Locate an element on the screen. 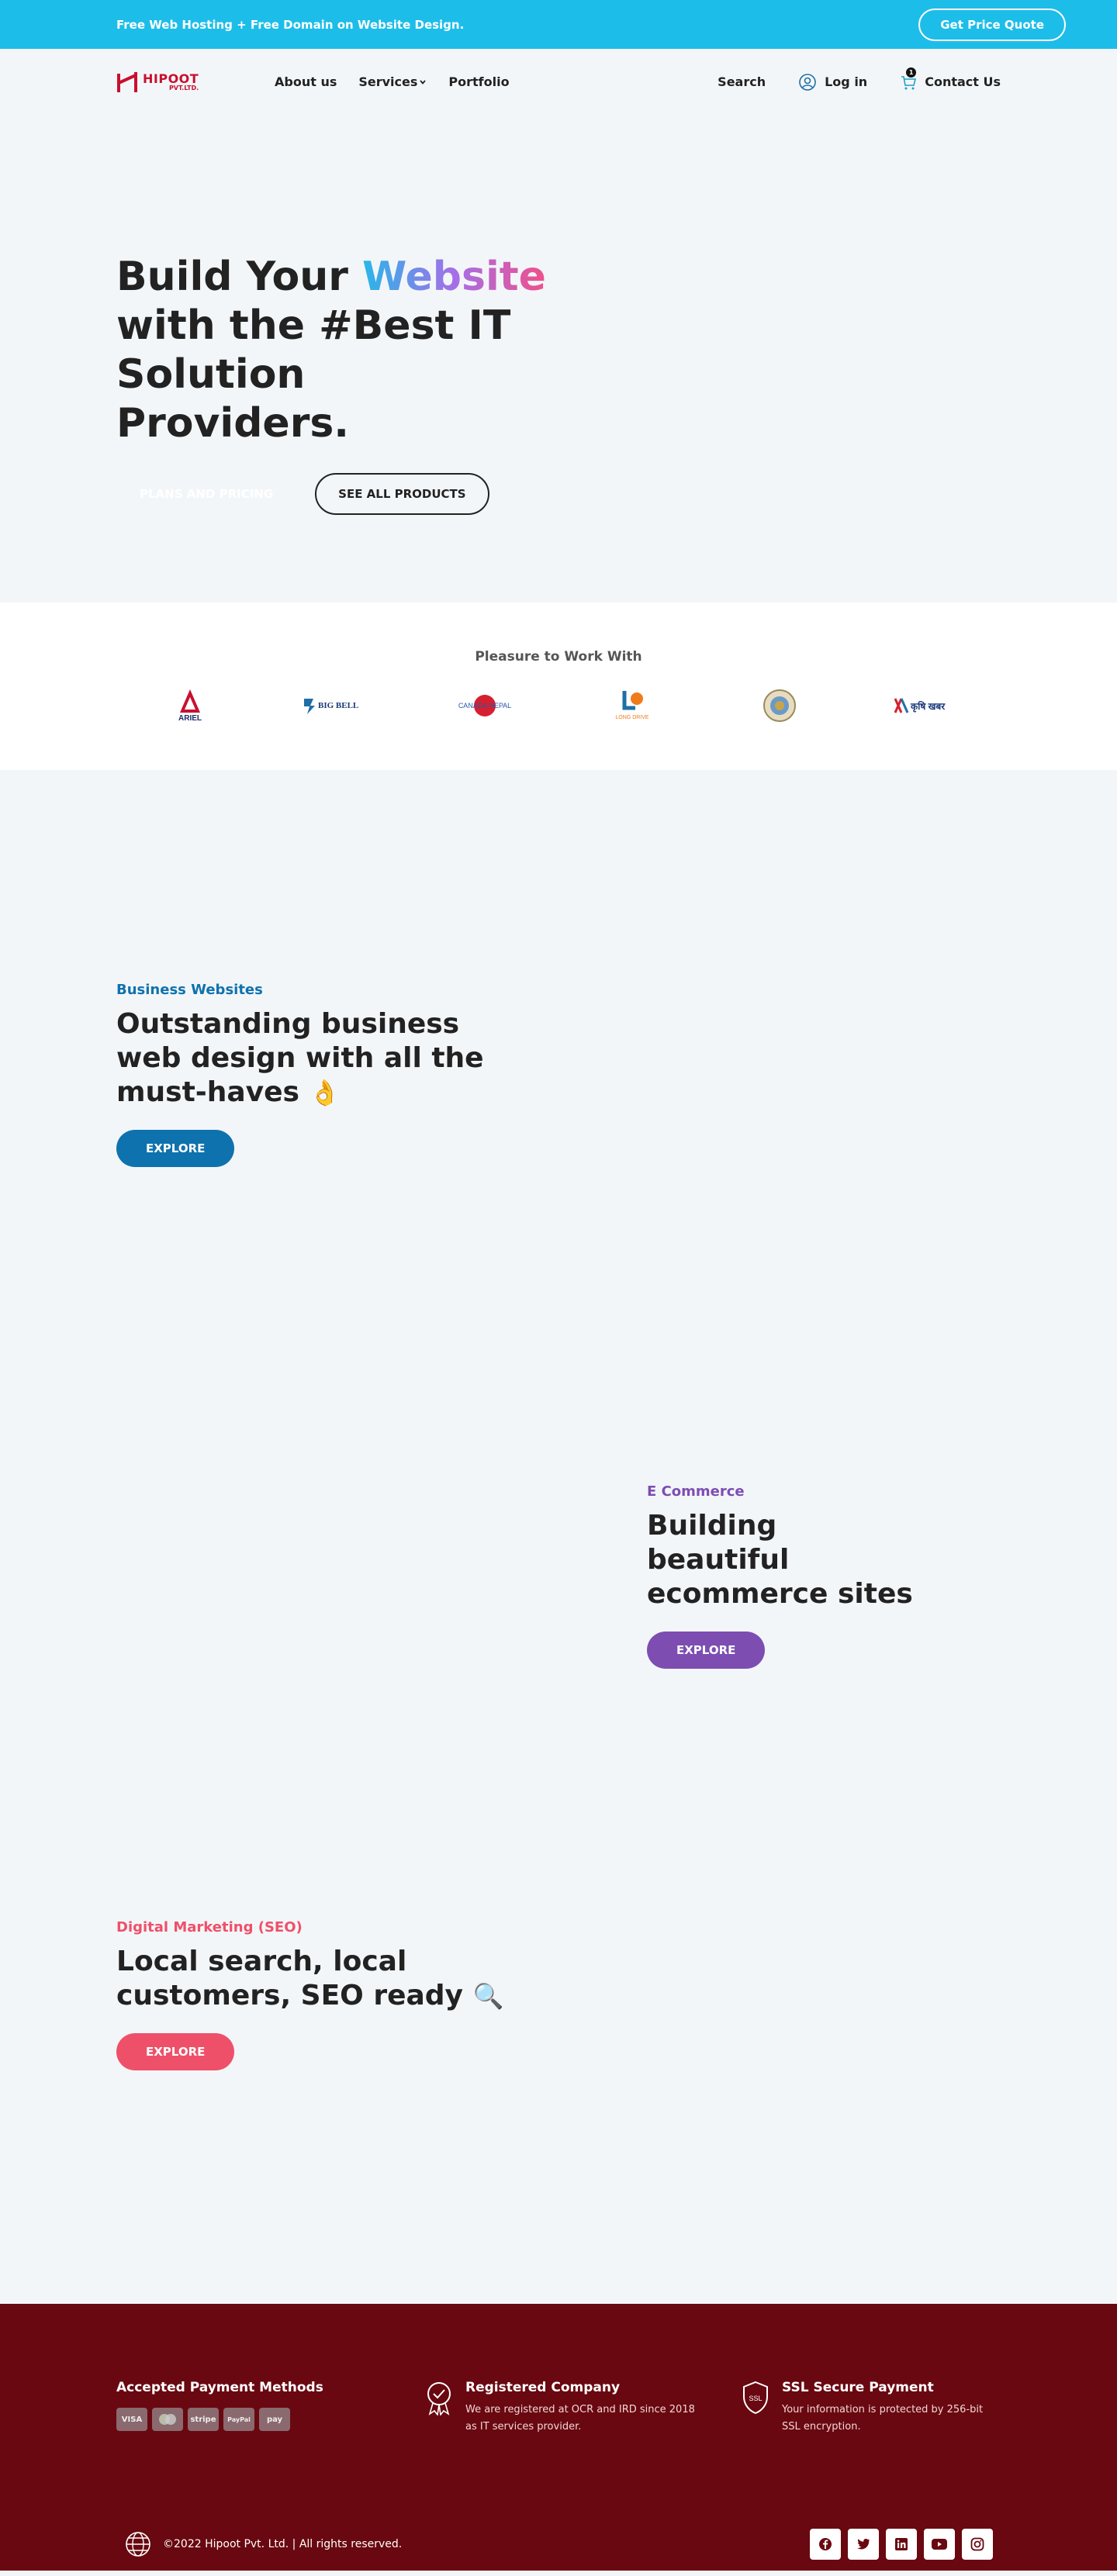 This screenshot has width=1117, height=2576. long-drive-logo-icon: LONG DRIVE is located at coordinates (632, 706).